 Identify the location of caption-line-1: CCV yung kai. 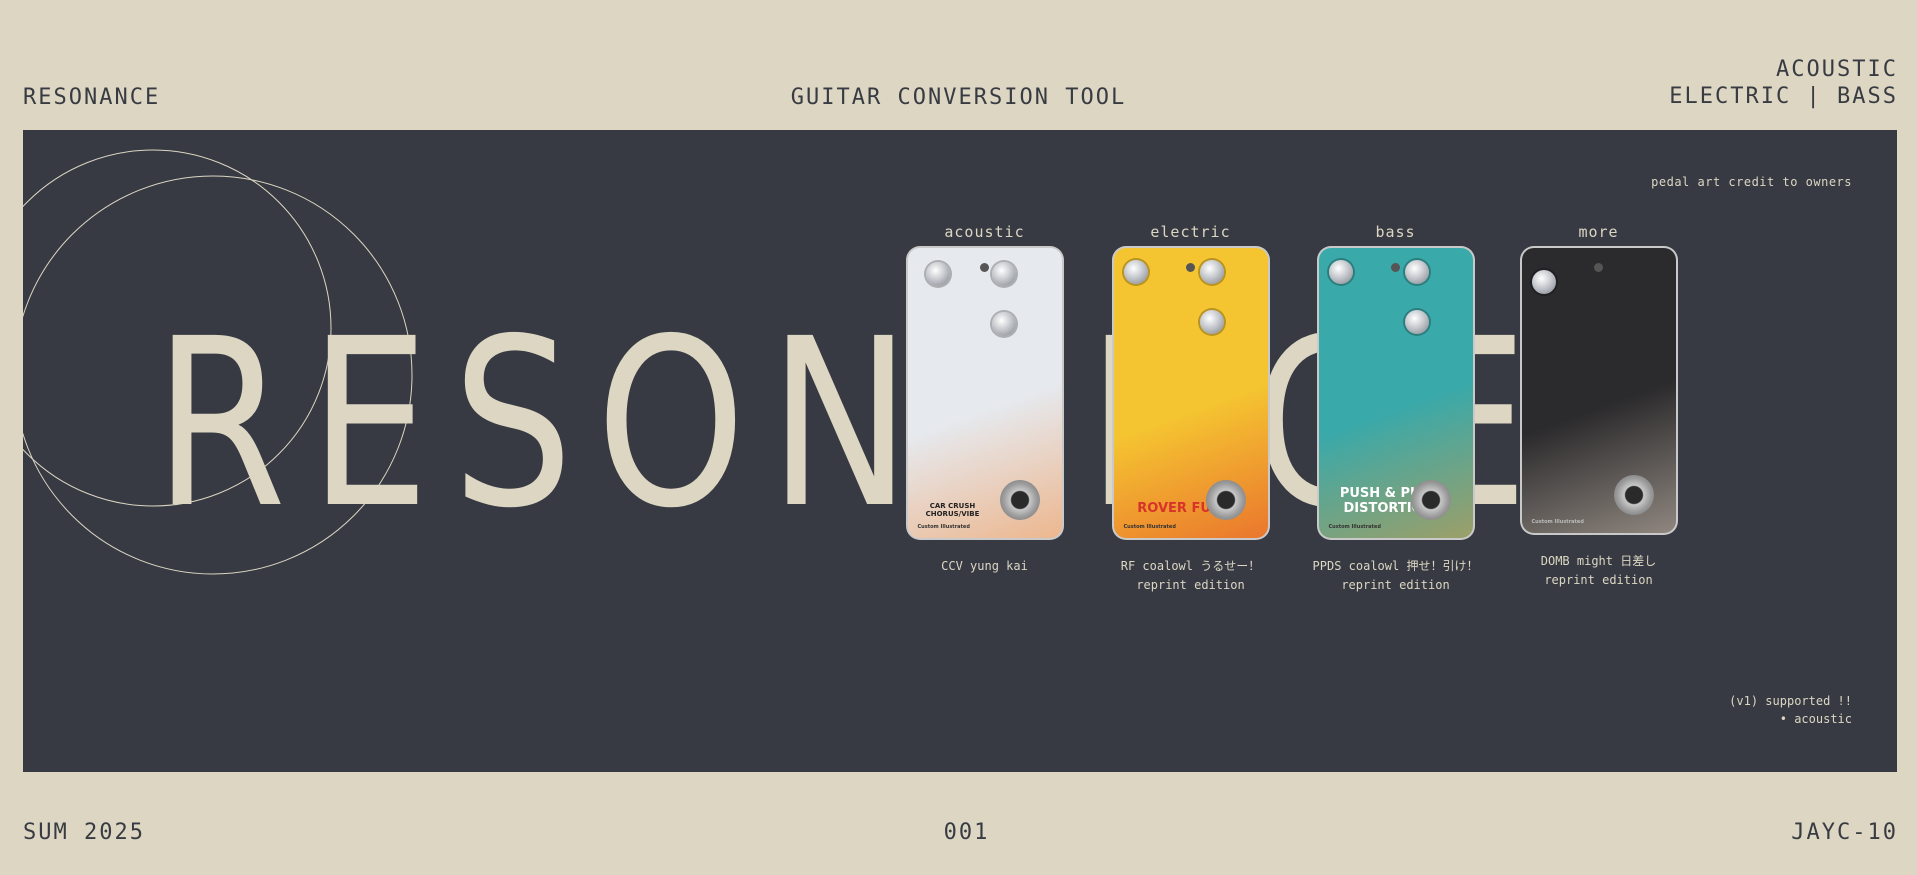
(984, 566).